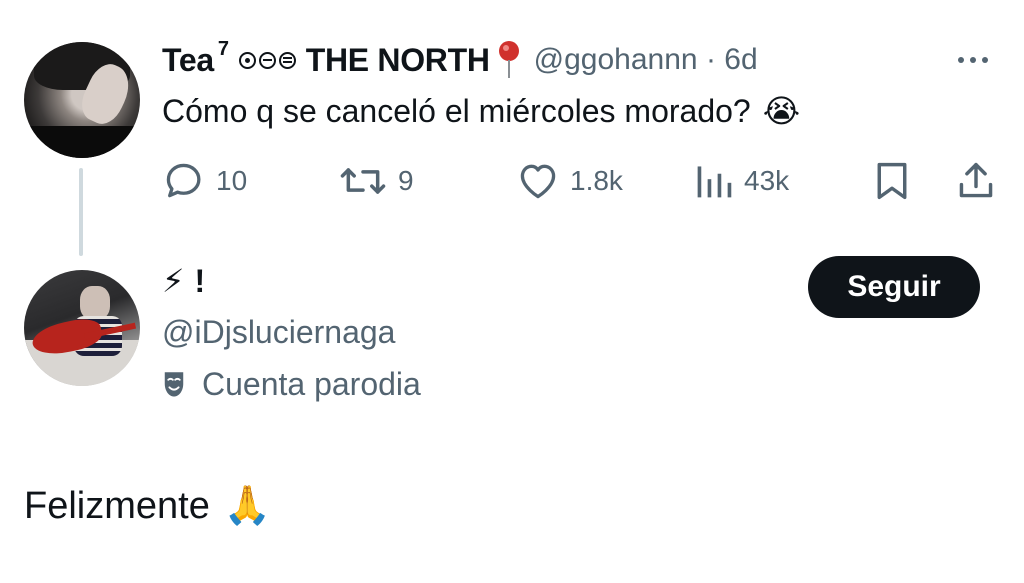  What do you see at coordinates (363, 181) in the screenshot?
I see `retweet-icon` at bounding box center [363, 181].